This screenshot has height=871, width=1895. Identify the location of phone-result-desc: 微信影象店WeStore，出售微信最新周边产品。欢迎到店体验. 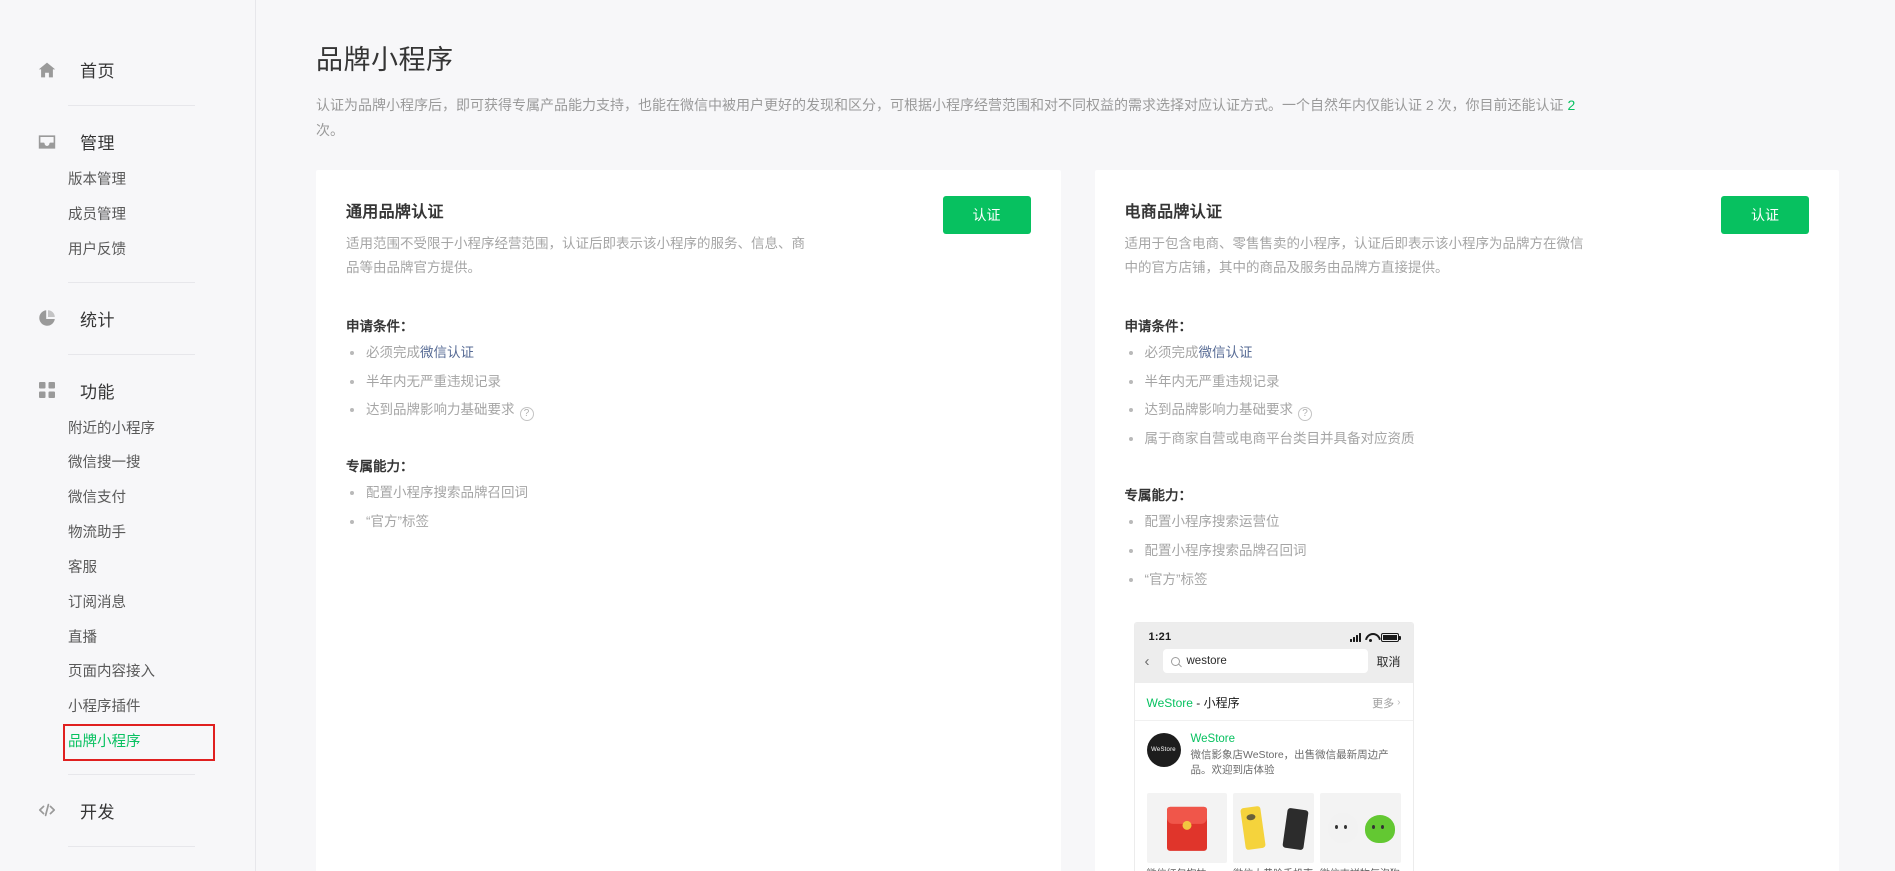
(1289, 763).